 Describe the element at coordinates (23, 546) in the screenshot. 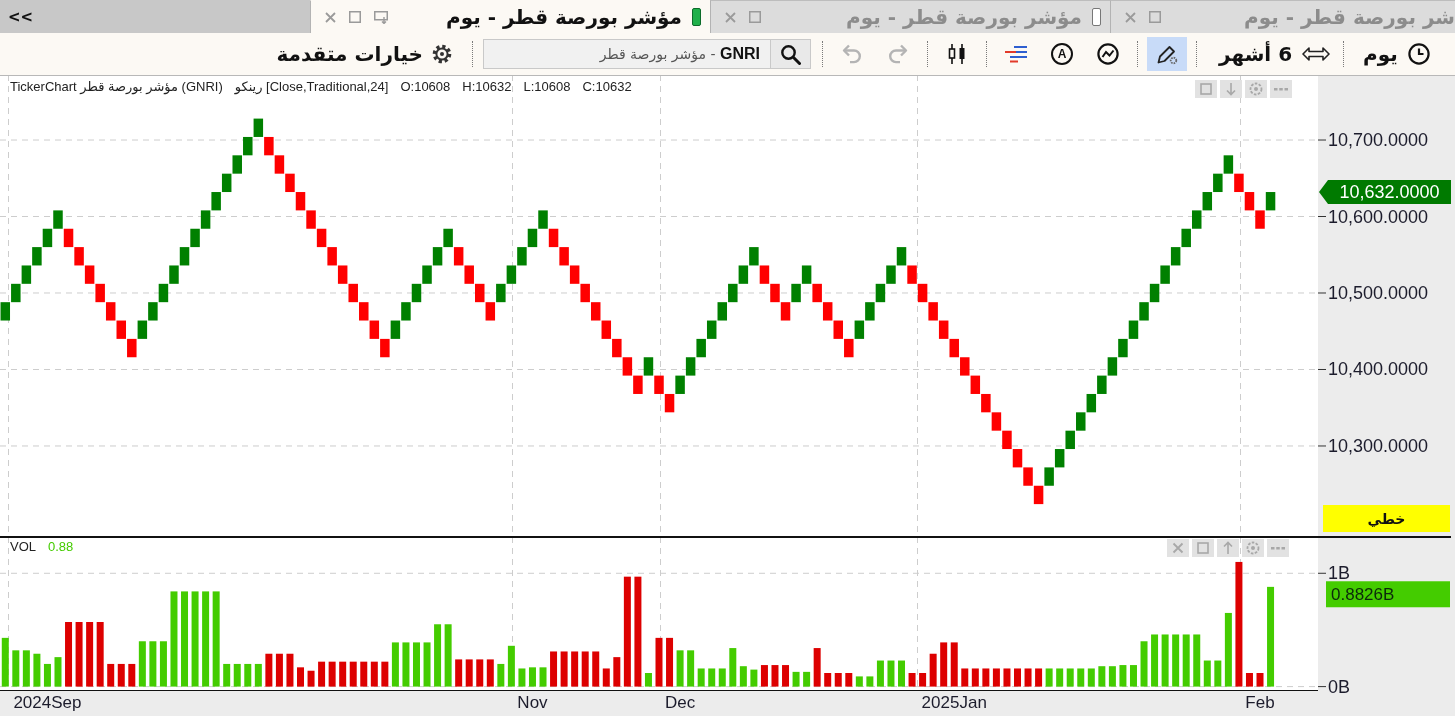

I see `volume-label: VOL` at that location.